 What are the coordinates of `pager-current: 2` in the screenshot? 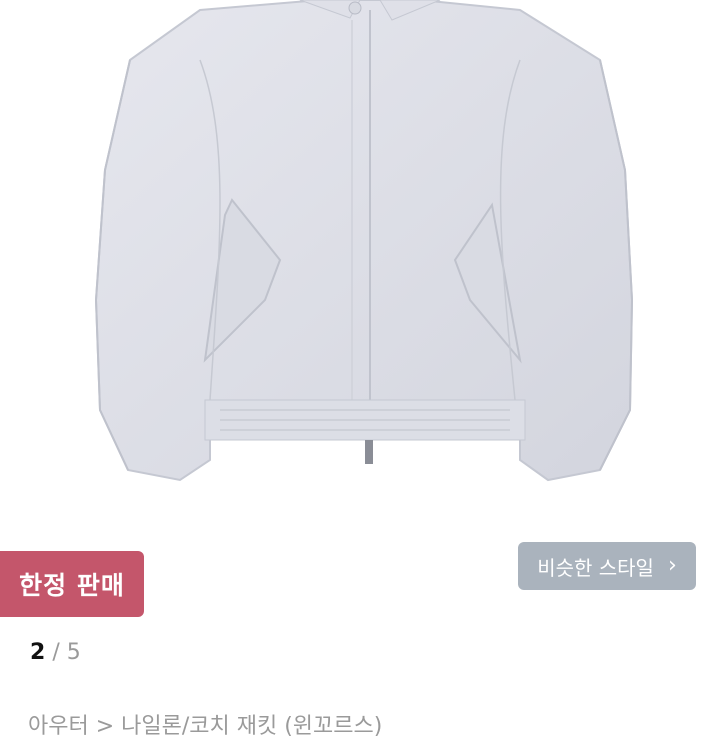 It's located at (38, 652).